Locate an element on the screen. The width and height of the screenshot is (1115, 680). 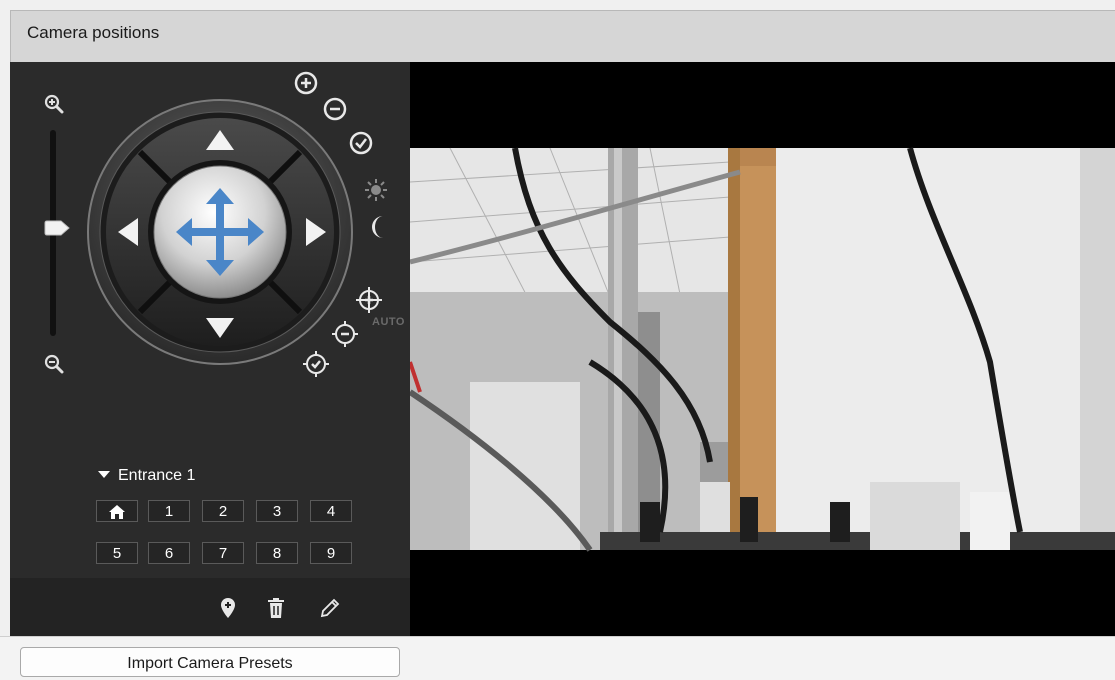
edit-icon is located at coordinates (330, 608).